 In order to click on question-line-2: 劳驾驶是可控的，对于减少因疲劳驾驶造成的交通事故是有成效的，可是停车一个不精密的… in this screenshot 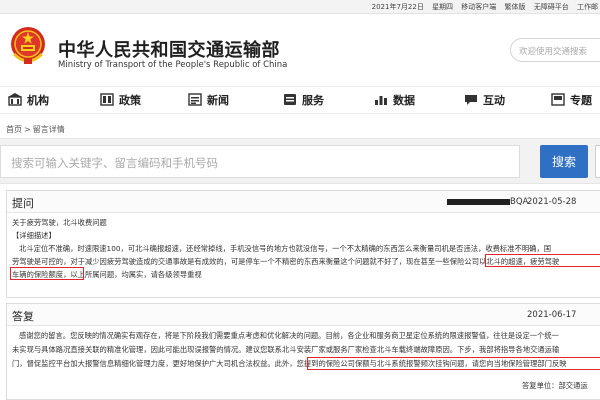, I will do `click(286, 261)`.